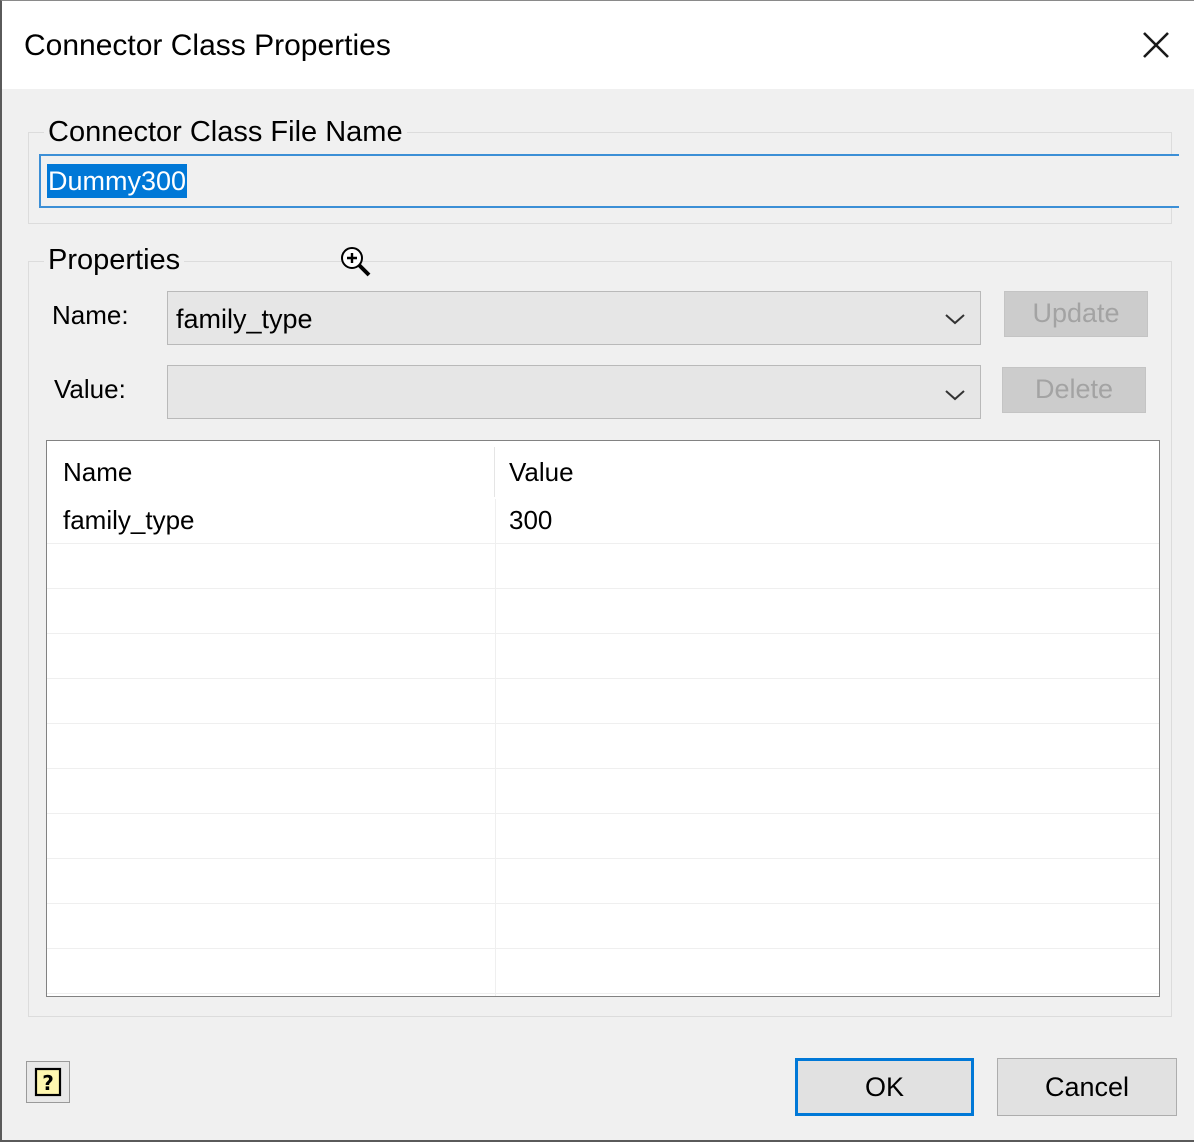  Describe the element at coordinates (609, 181) in the screenshot. I see `connector-class-file-name-input: Dummy300` at that location.